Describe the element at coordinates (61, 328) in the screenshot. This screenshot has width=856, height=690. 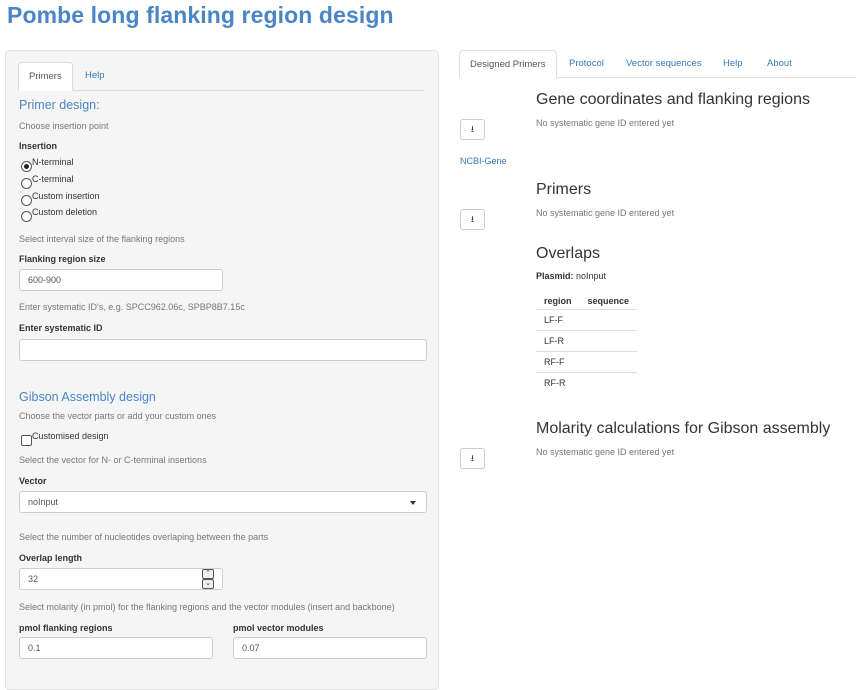
I see `sysid-label: Enter systematic ID` at that location.